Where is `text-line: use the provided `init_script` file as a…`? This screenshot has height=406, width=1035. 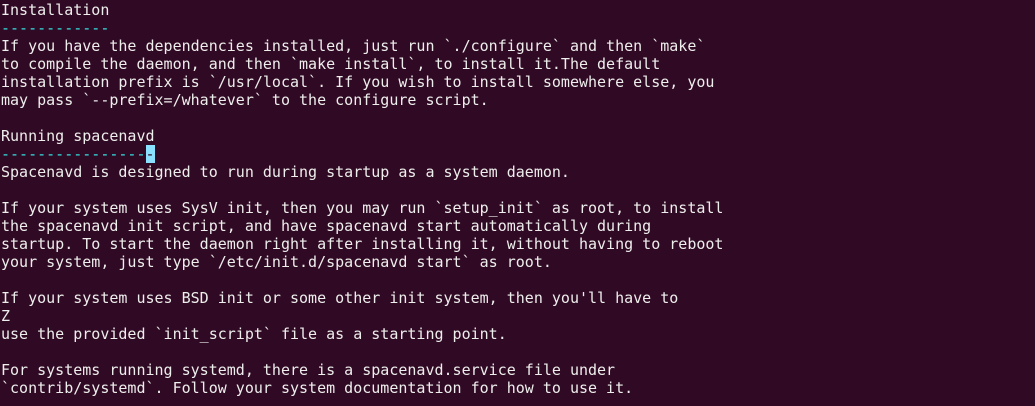
text-line: use the provided `init_script` file as a… is located at coordinates (254, 334).